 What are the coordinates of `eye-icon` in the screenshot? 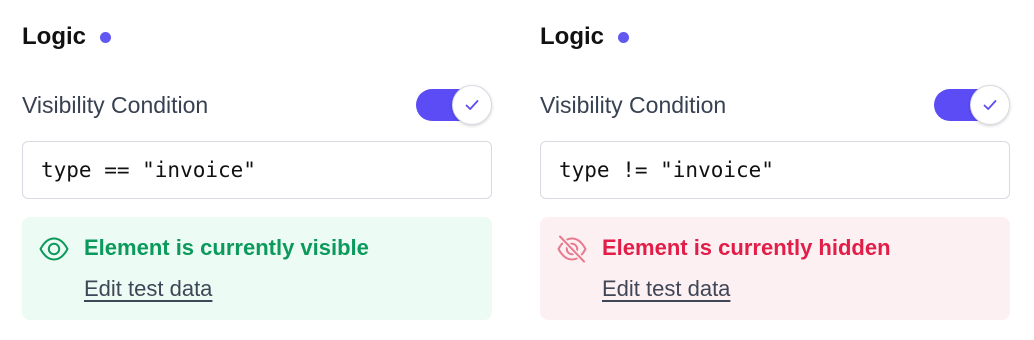 It's located at (54, 249).